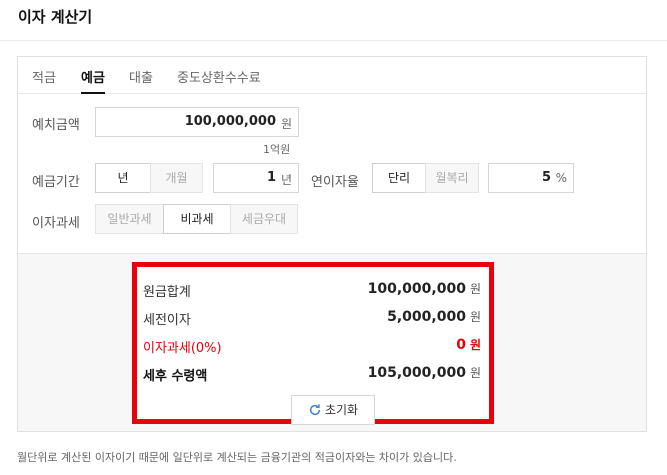 The width and height of the screenshot is (667, 475). What do you see at coordinates (56, 182) in the screenshot?
I see `deposit-period-label: 예금기간` at bounding box center [56, 182].